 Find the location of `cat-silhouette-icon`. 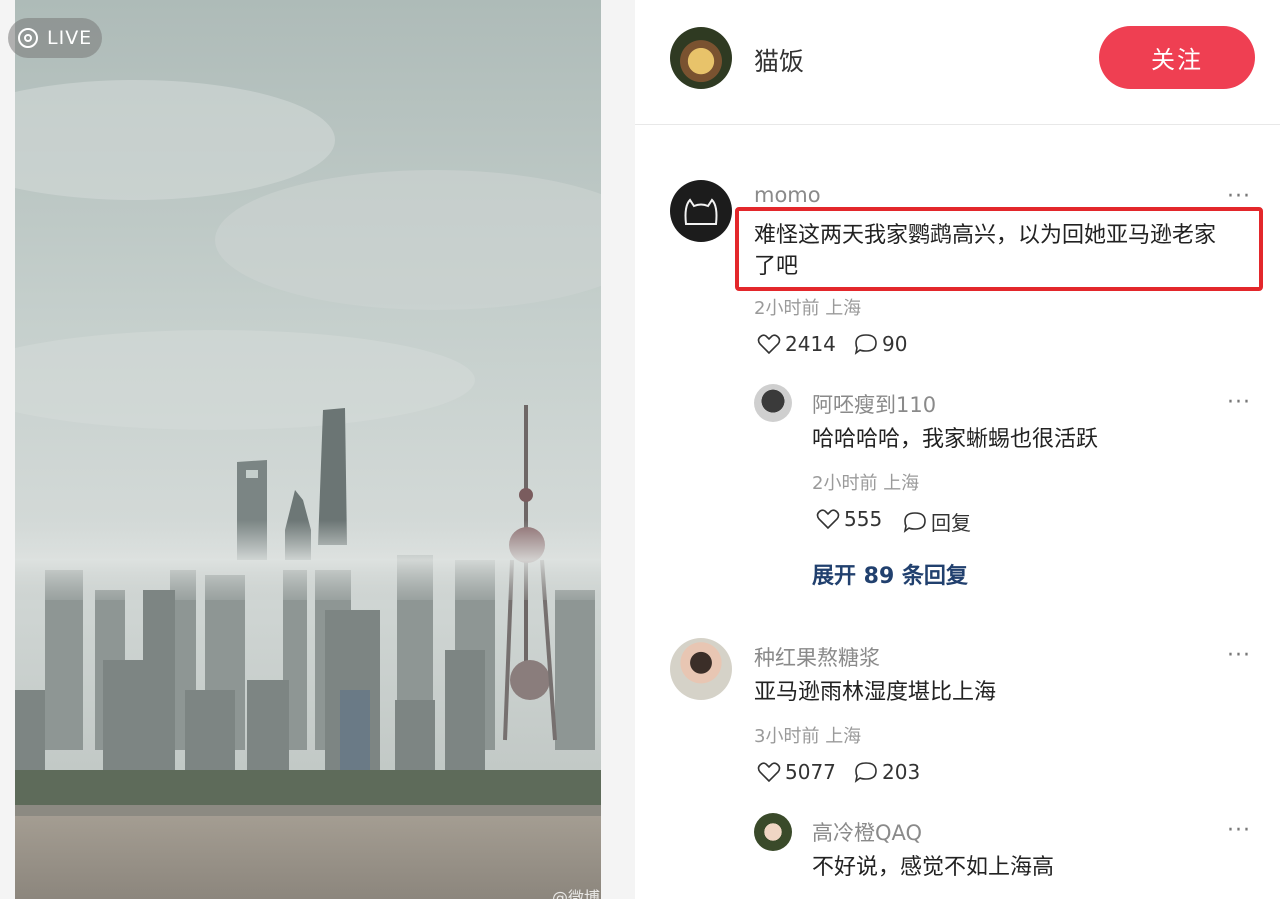

cat-silhouette-icon is located at coordinates (701, 211).